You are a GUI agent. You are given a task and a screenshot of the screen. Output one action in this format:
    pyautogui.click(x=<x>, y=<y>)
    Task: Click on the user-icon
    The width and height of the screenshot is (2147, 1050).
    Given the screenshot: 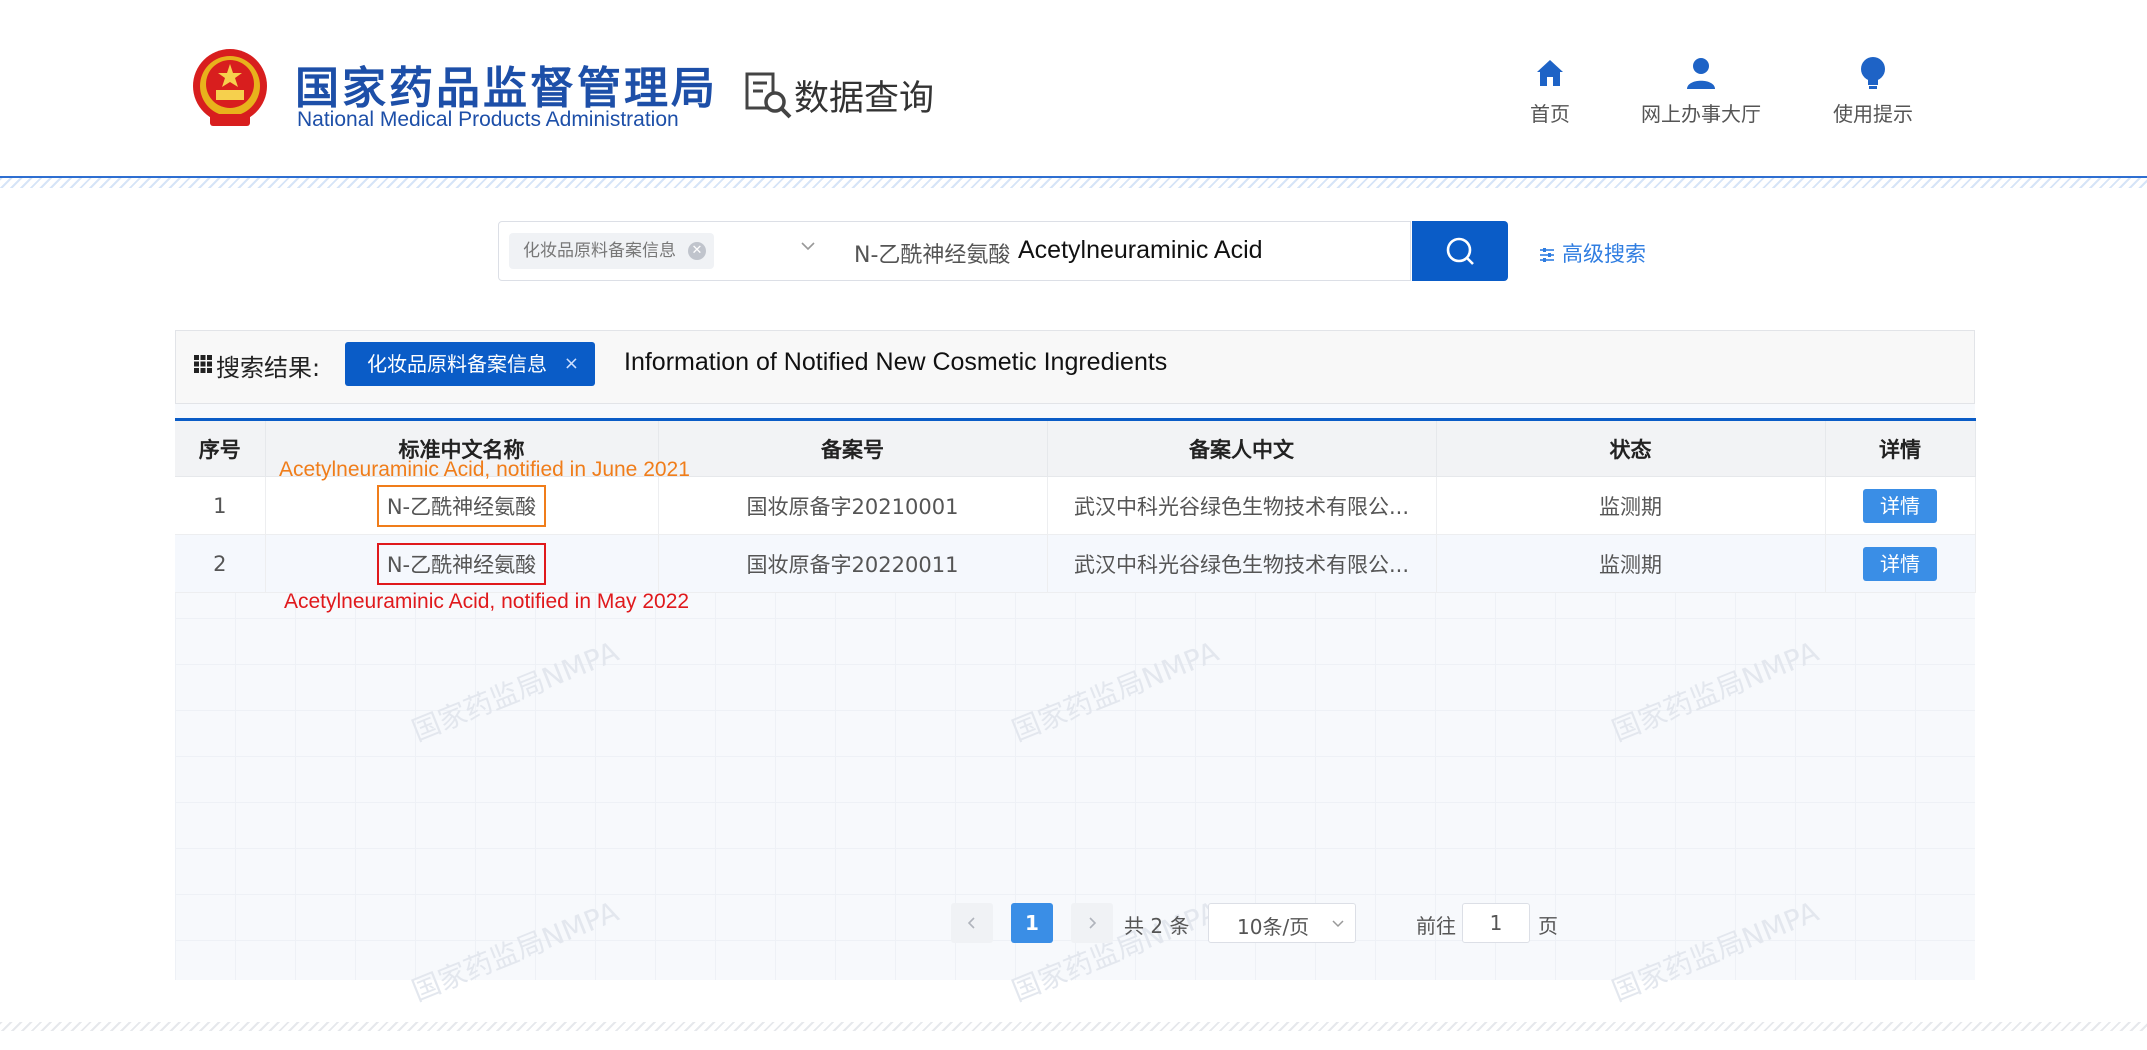 What is the action you would take?
    pyautogui.click(x=1701, y=73)
    